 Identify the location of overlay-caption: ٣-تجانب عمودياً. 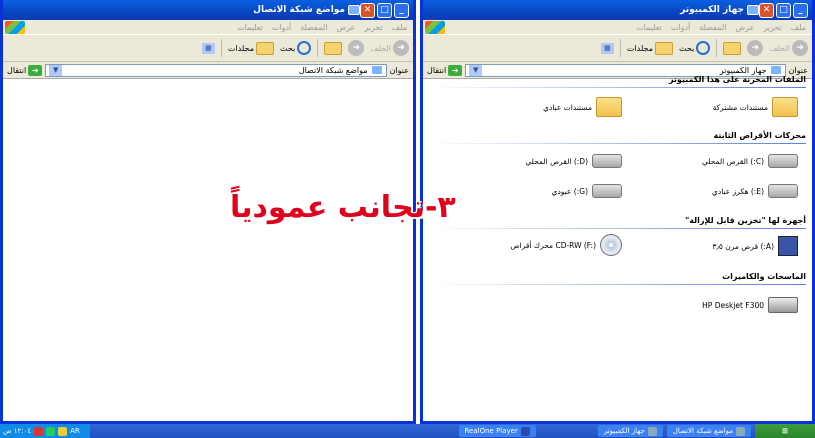
(343, 207).